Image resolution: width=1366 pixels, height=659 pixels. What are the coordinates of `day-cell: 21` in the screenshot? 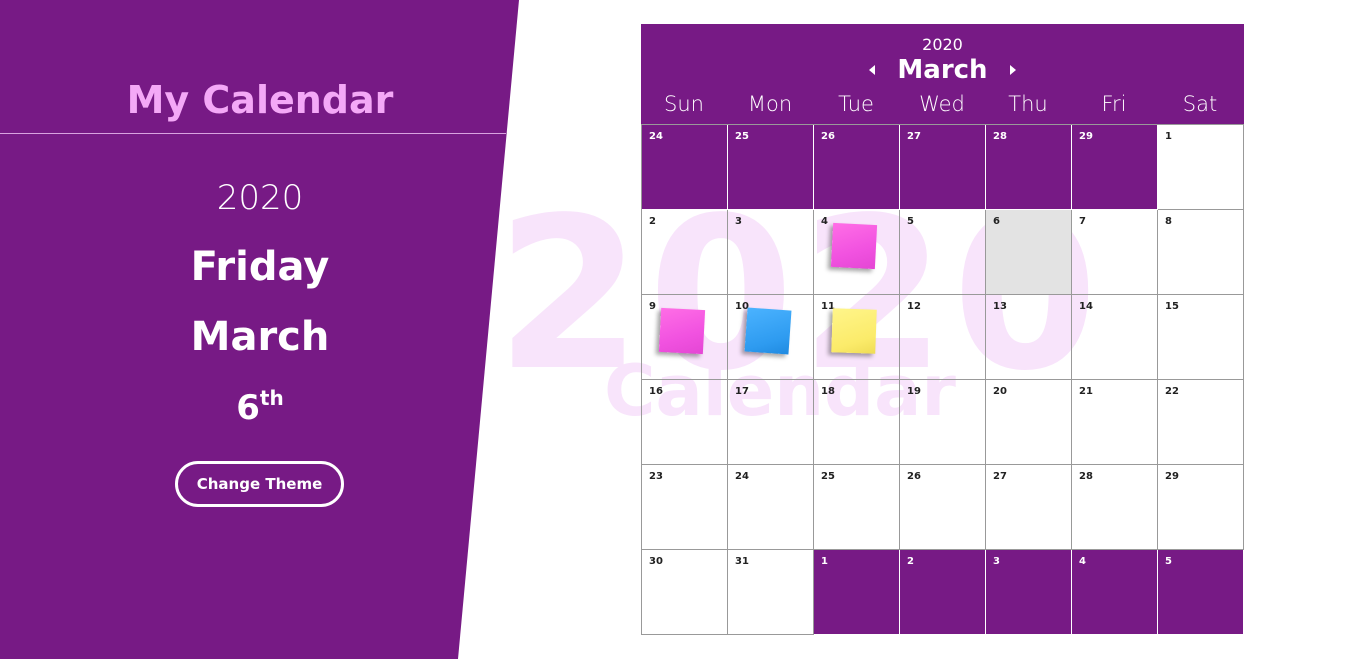 It's located at (1115, 422).